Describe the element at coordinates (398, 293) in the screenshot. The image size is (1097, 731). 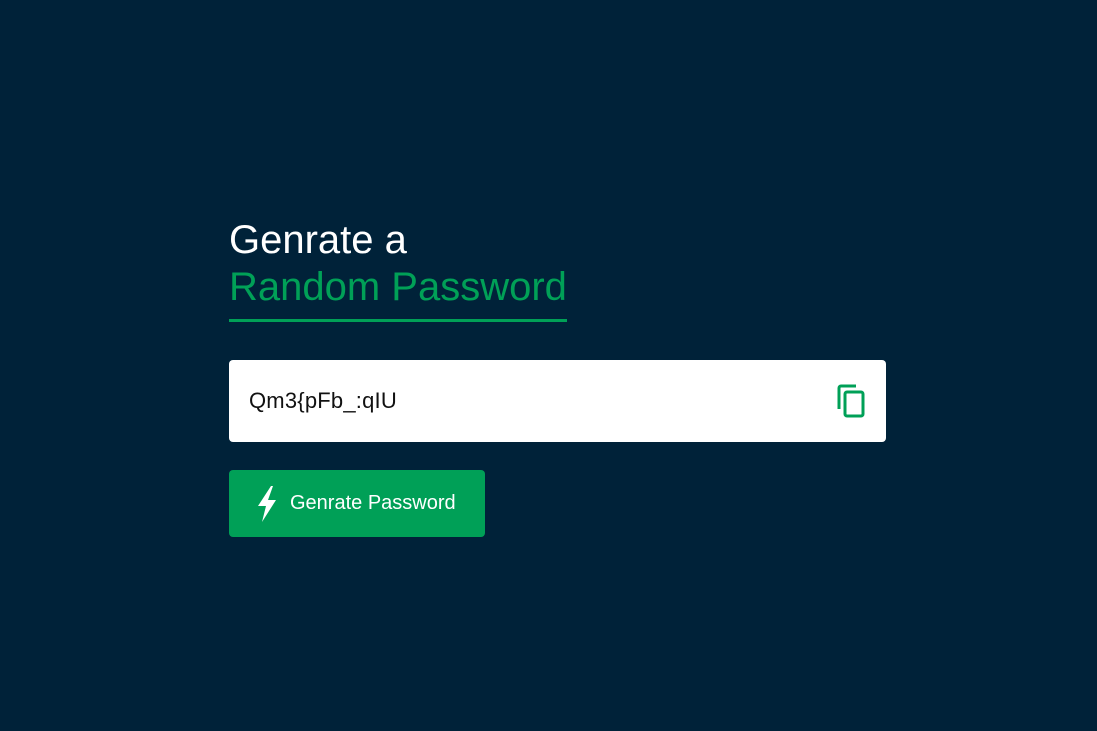
I see `title-line-2: Random Password` at that location.